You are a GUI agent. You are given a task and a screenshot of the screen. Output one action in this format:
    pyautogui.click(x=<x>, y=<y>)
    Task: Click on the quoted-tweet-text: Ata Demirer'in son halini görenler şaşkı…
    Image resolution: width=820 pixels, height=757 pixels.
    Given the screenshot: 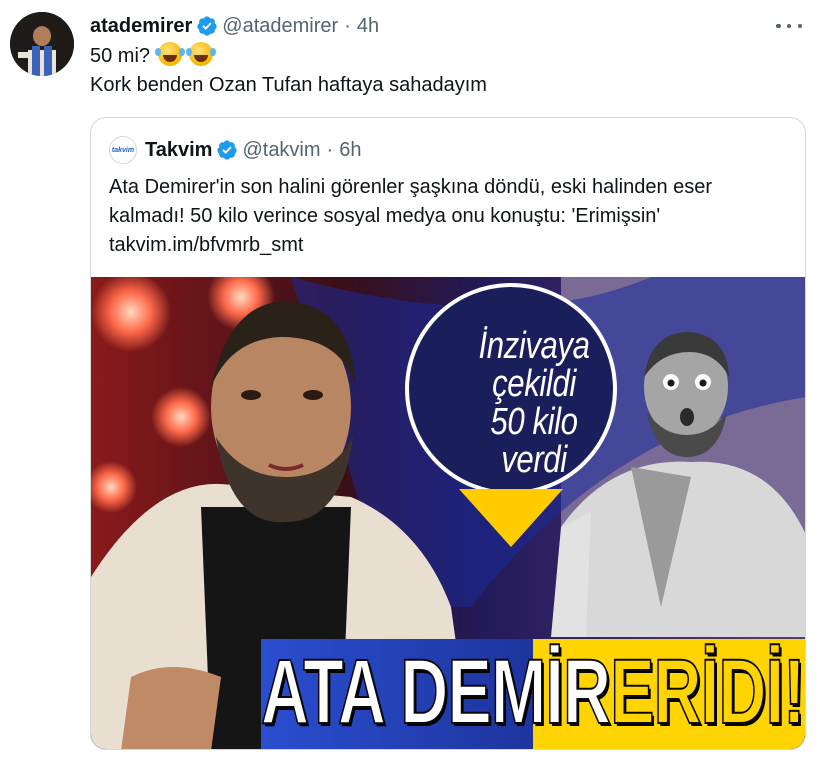 What is the action you would take?
    pyautogui.click(x=449, y=216)
    